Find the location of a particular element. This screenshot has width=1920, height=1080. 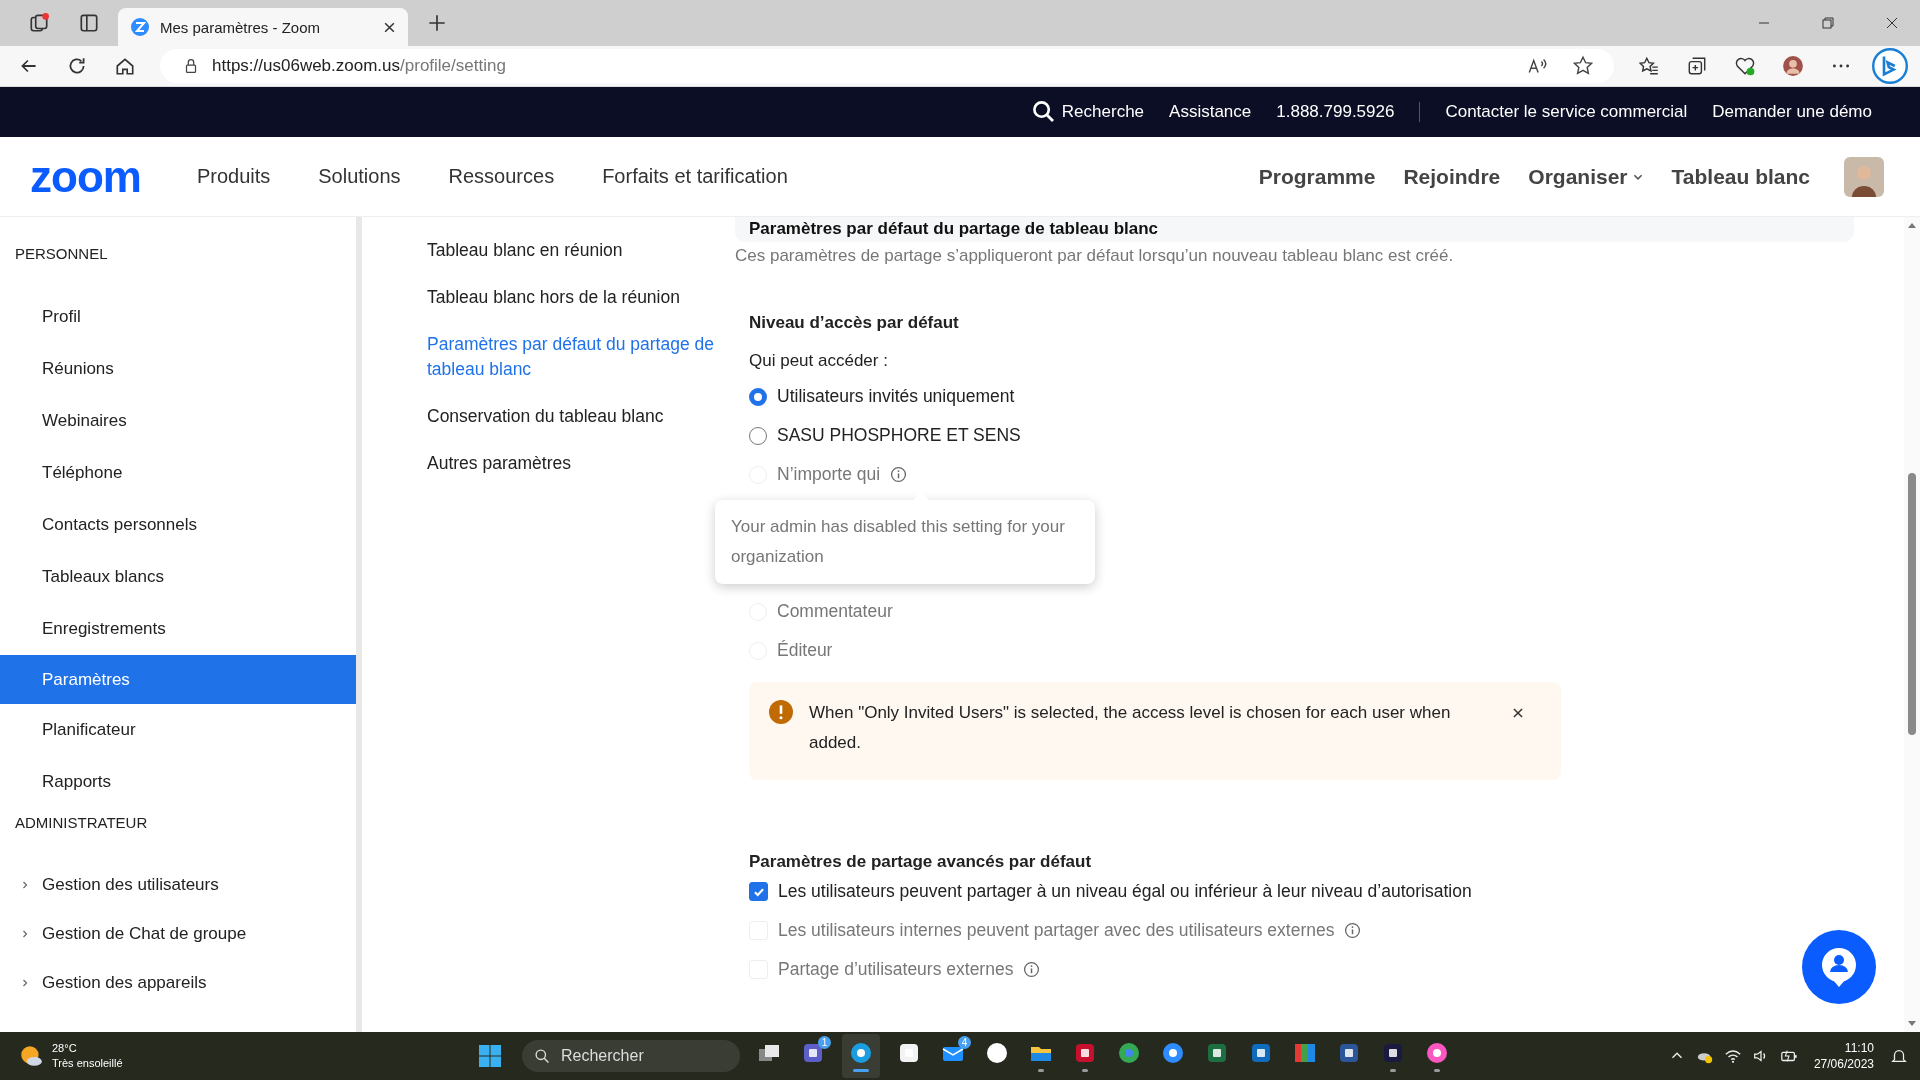

radio-label: SASU PHOSPHORE ET SENS is located at coordinates (899, 435).